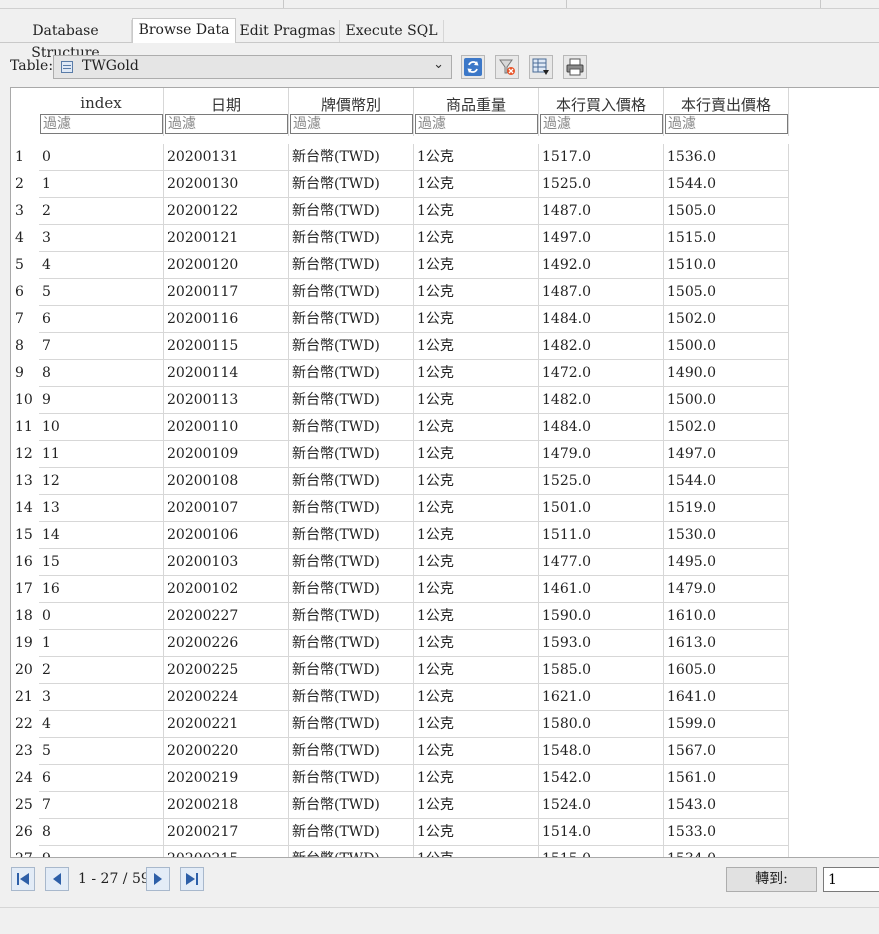  Describe the element at coordinates (726, 562) in the screenshot. I see `sell-price-cell: 1495.0` at that location.